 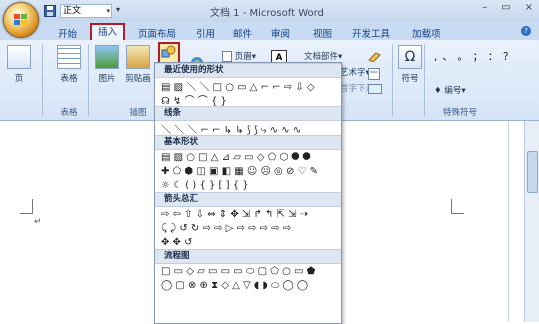 I want to click on docparts-label: 文档部件, so click(x=321, y=57).